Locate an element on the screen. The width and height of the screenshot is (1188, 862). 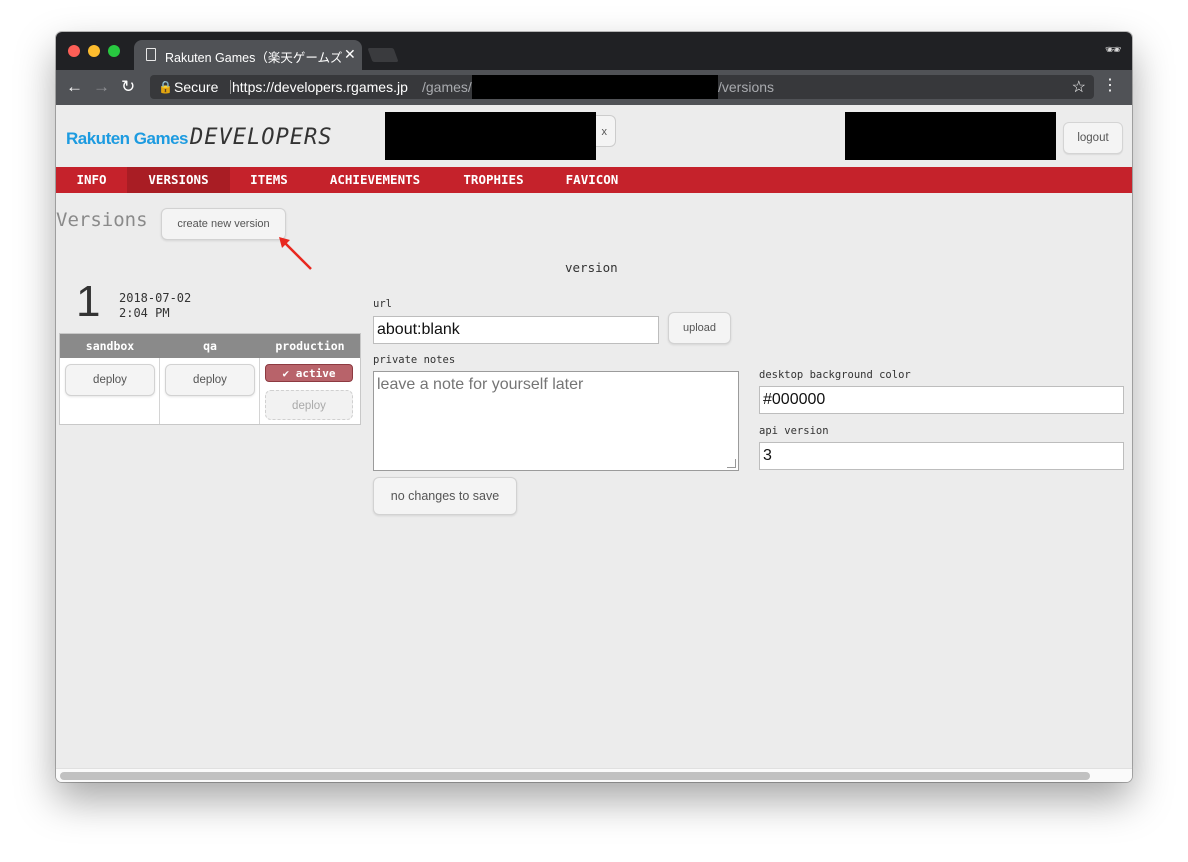
nav-item-achievements: ACHIEVEMENTS is located at coordinates (375, 180).